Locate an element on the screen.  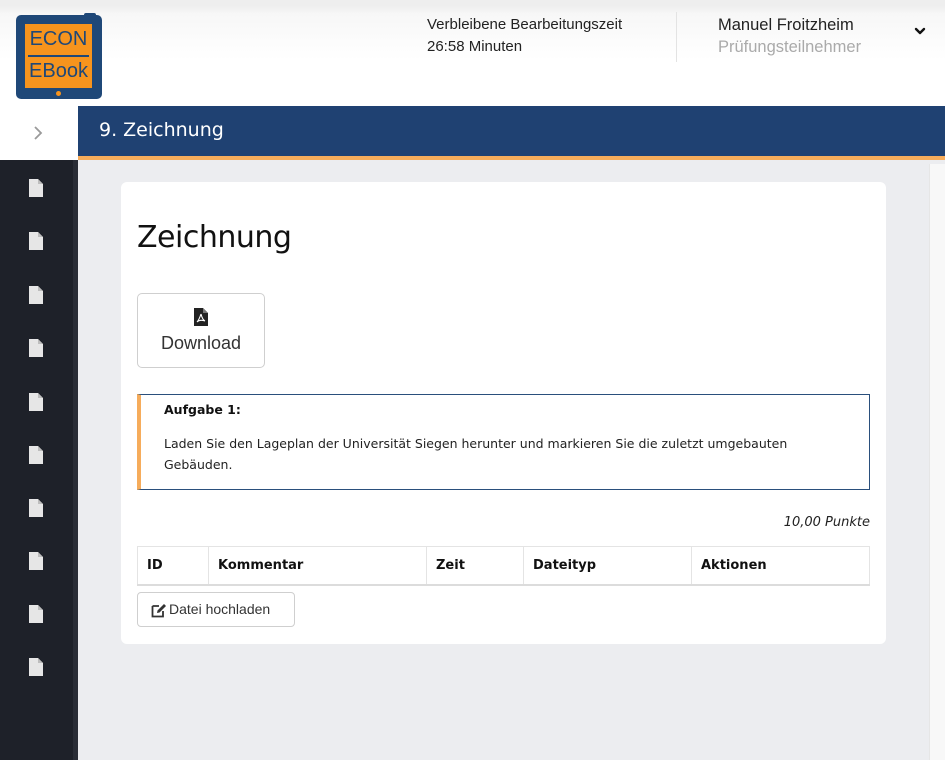
section-title-bar: 9. Zeichnung is located at coordinates (511, 133).